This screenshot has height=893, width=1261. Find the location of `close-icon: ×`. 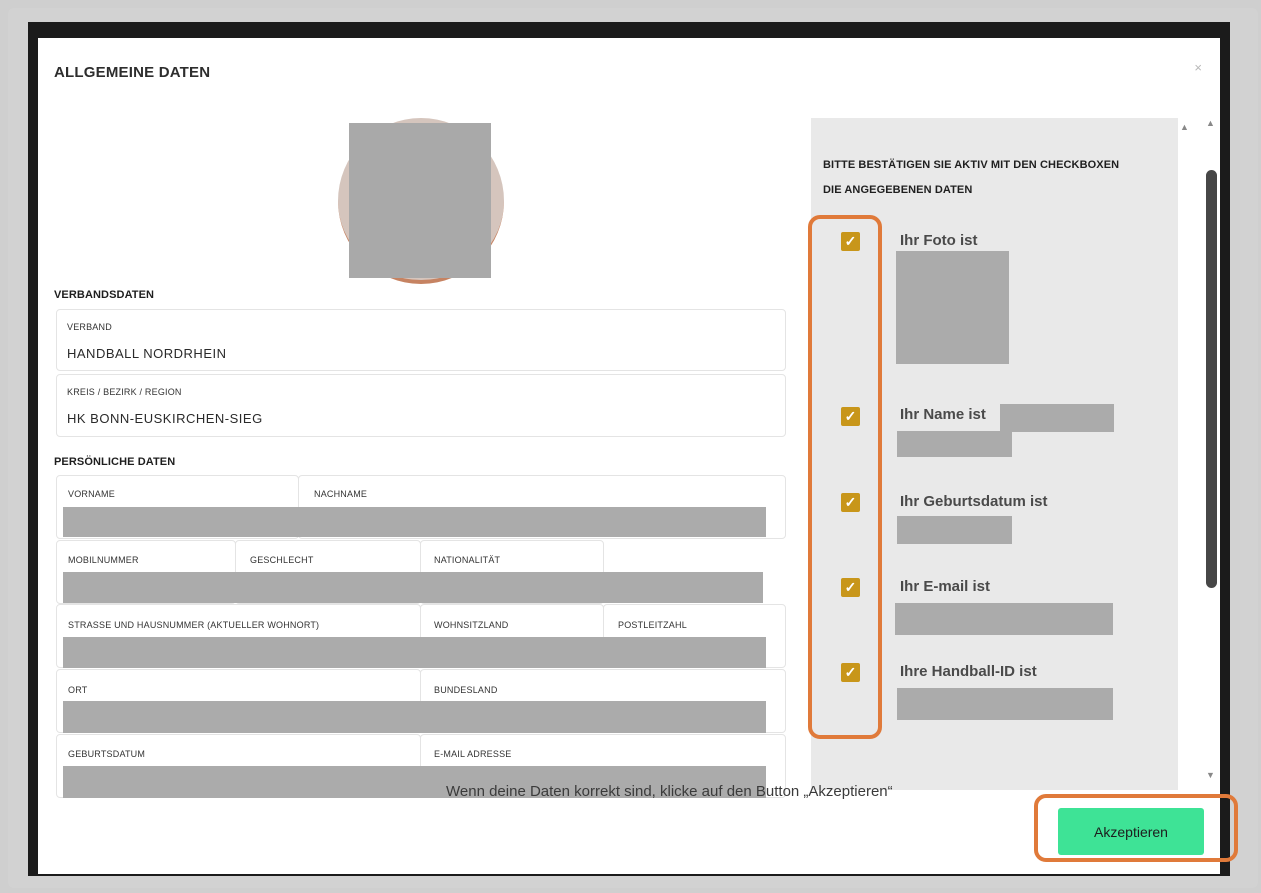

close-icon: × is located at coordinates (1198, 67).